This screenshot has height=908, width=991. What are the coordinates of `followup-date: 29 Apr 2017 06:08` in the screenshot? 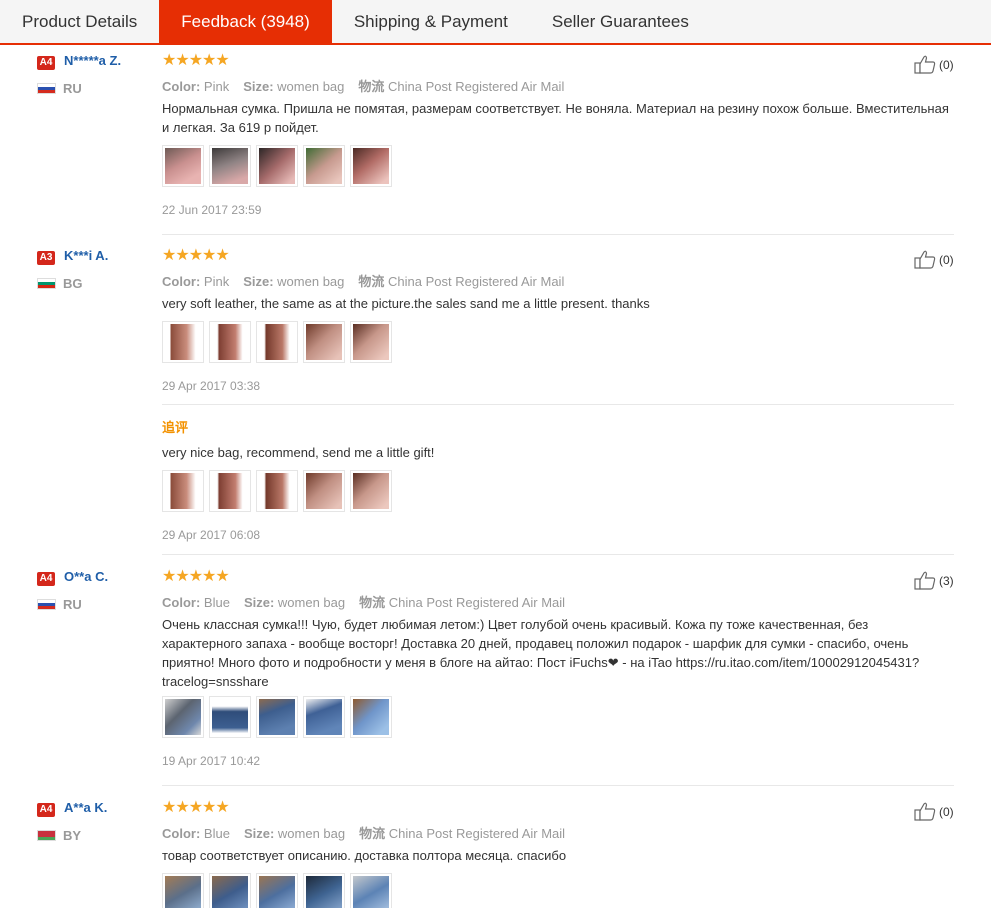 It's located at (211, 535).